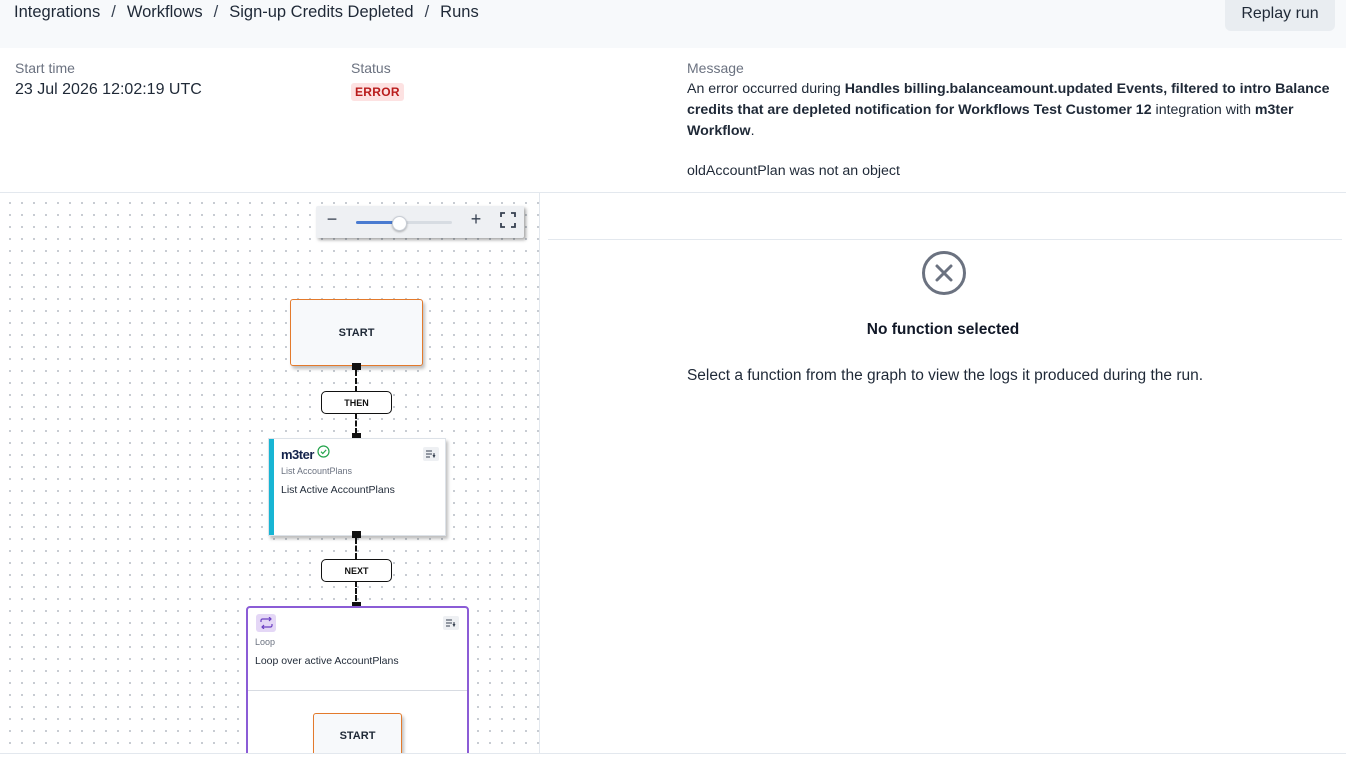 This screenshot has width=1346, height=758. I want to click on edge-next-top, so click(356, 548).